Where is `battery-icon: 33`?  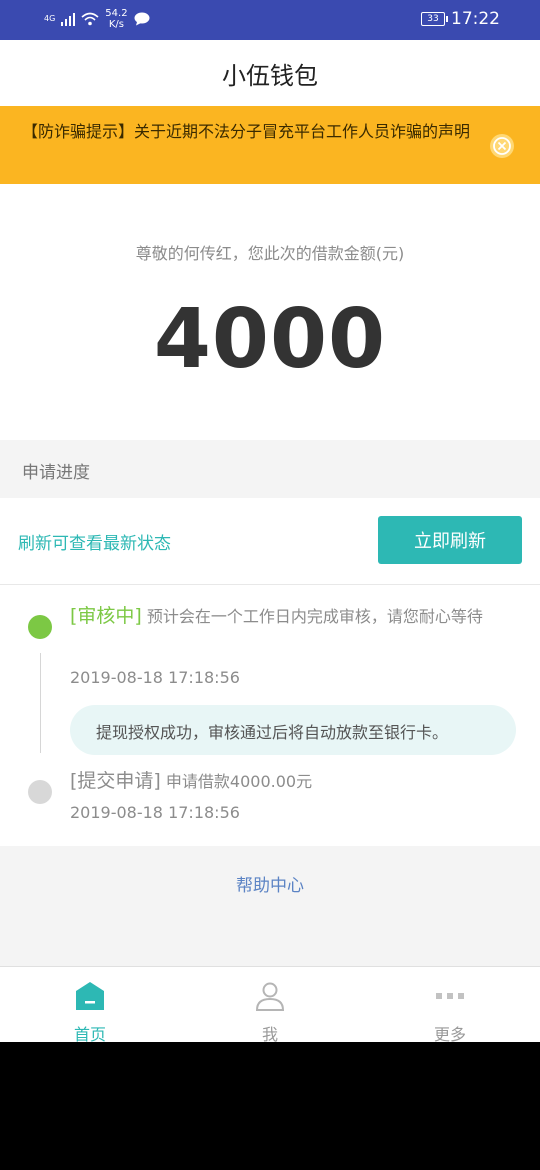
battery-icon: 33 is located at coordinates (434, 19).